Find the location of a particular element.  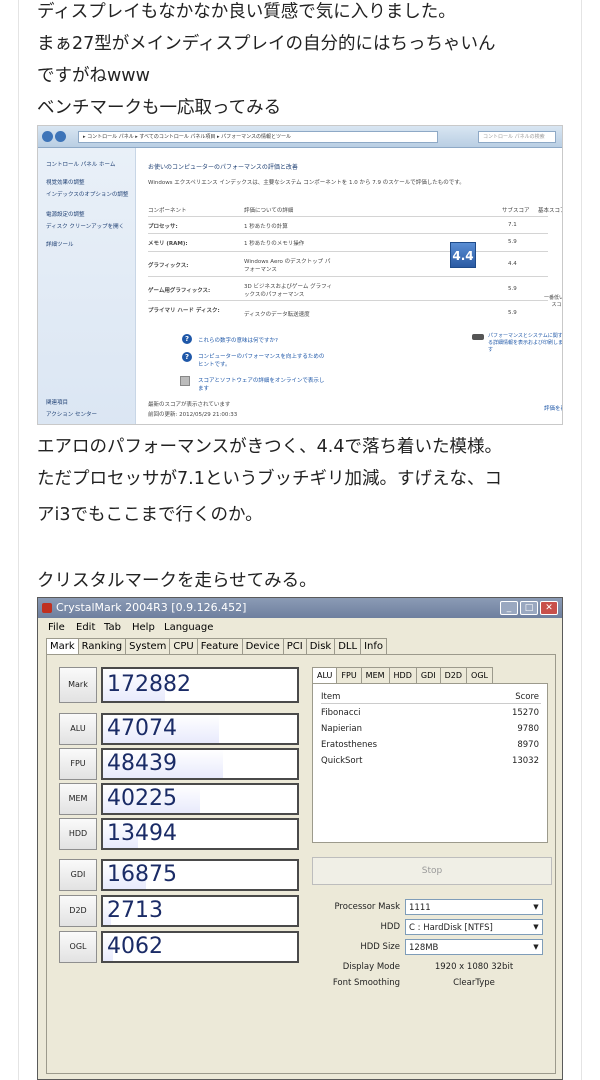

font-smoothing-label: Font Smoothing is located at coordinates (366, 983).